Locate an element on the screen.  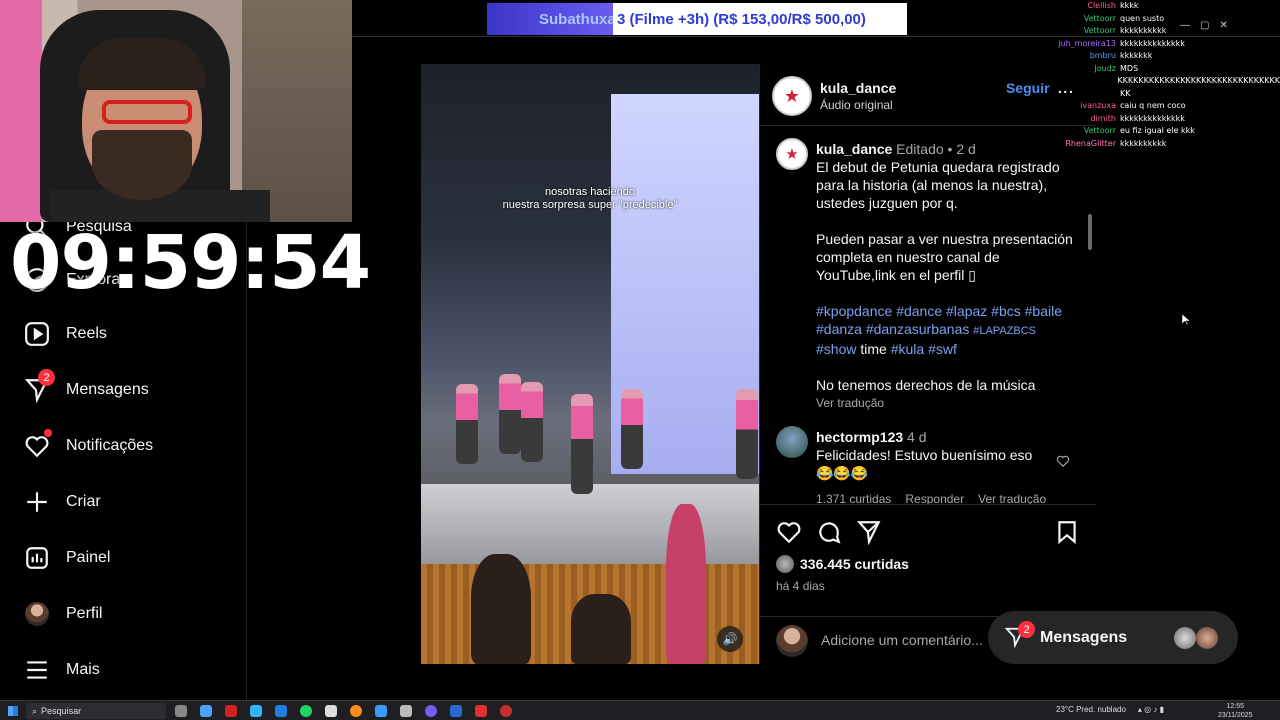
chat-text: KKKKKKKKKKKKKKKKKKKKKKKKKKKKKKK is located at coordinates (1198, 80).